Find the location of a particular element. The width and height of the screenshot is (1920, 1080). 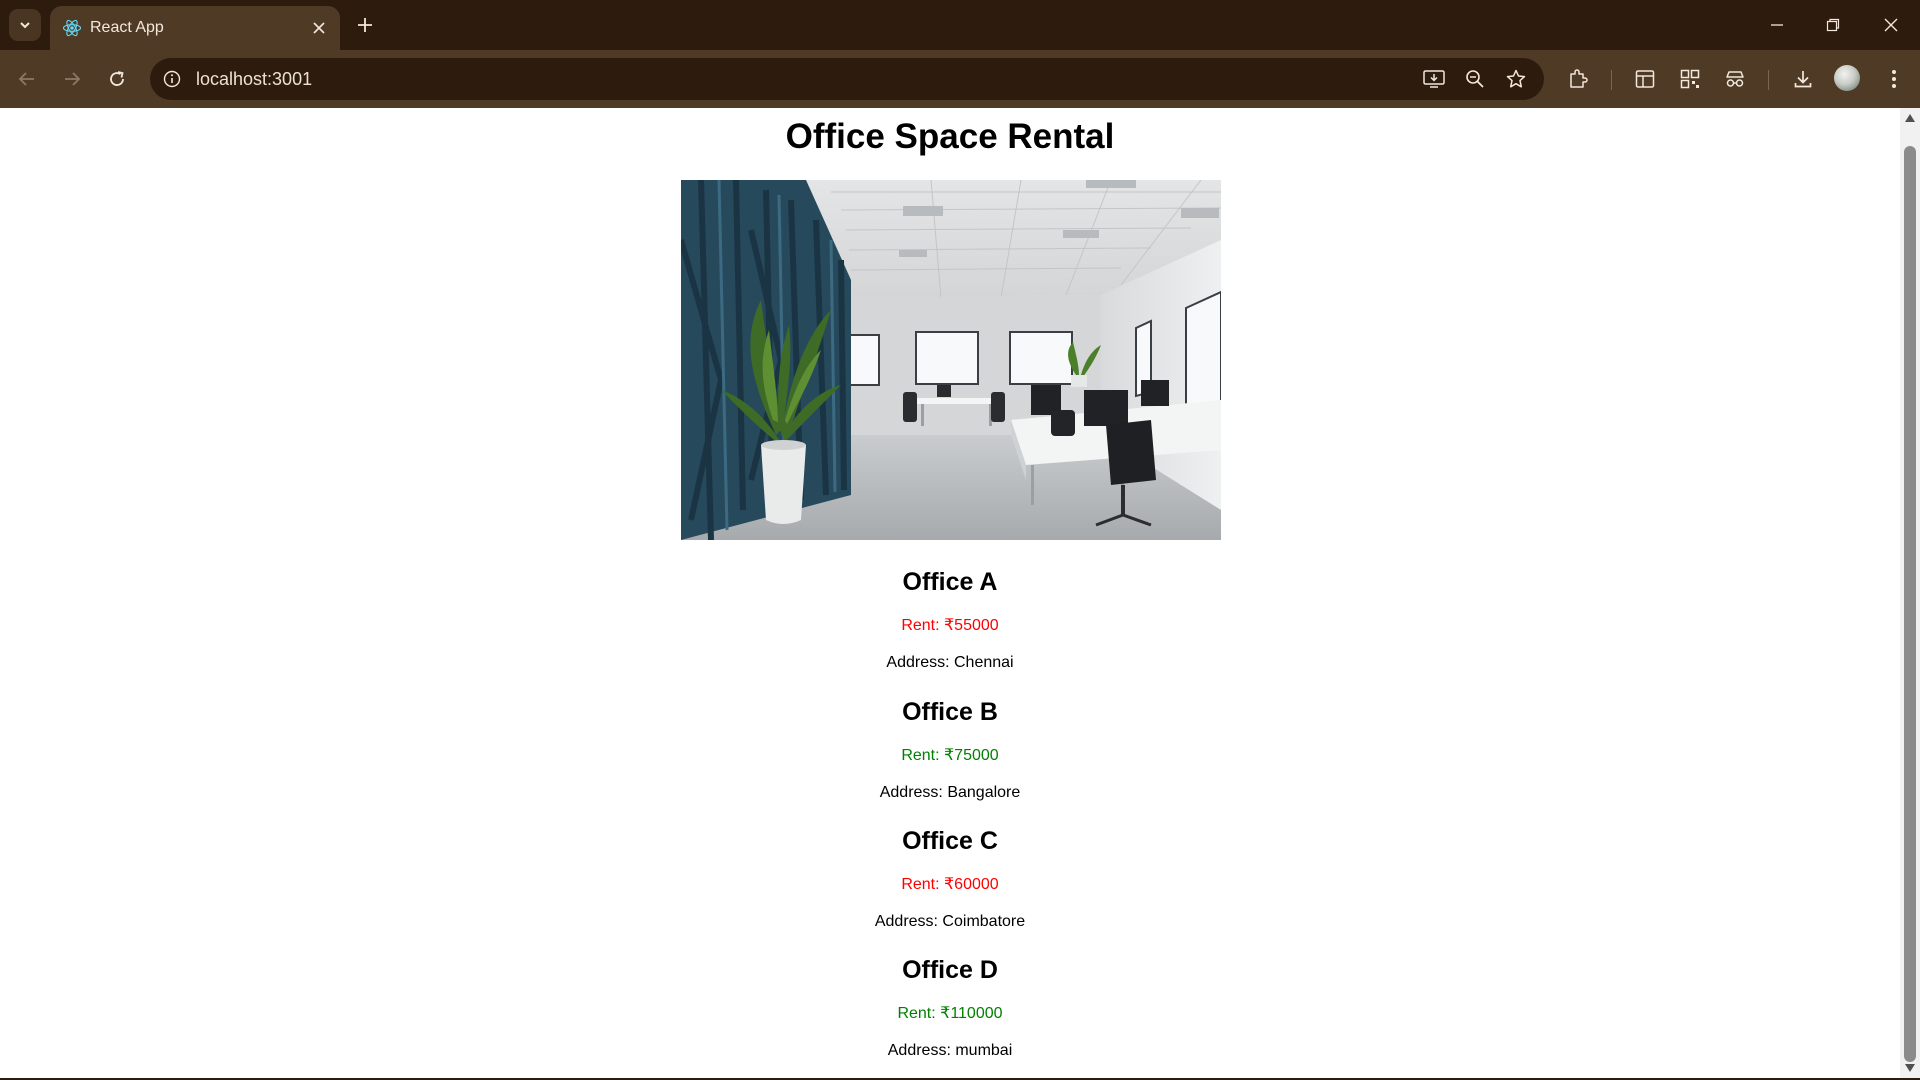

toolbar: localhost:3001 is located at coordinates (960, 79).